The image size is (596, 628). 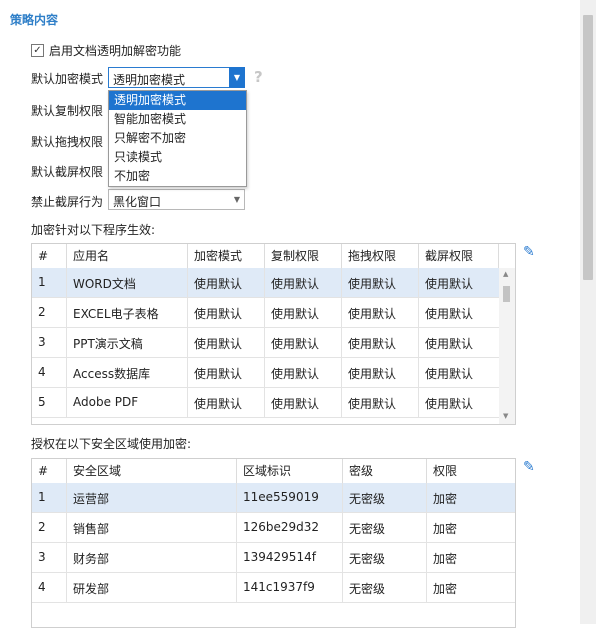 What do you see at coordinates (115, 51) in the screenshot?
I see `enable-encryption-label: 启用文档透明加解密功能` at bounding box center [115, 51].